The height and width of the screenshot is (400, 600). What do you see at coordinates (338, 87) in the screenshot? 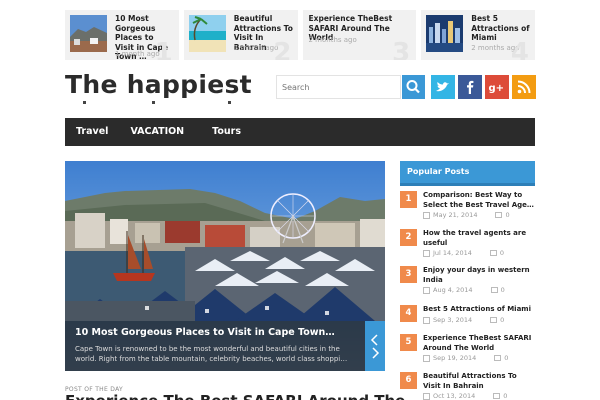
I see `search-input` at bounding box center [338, 87].